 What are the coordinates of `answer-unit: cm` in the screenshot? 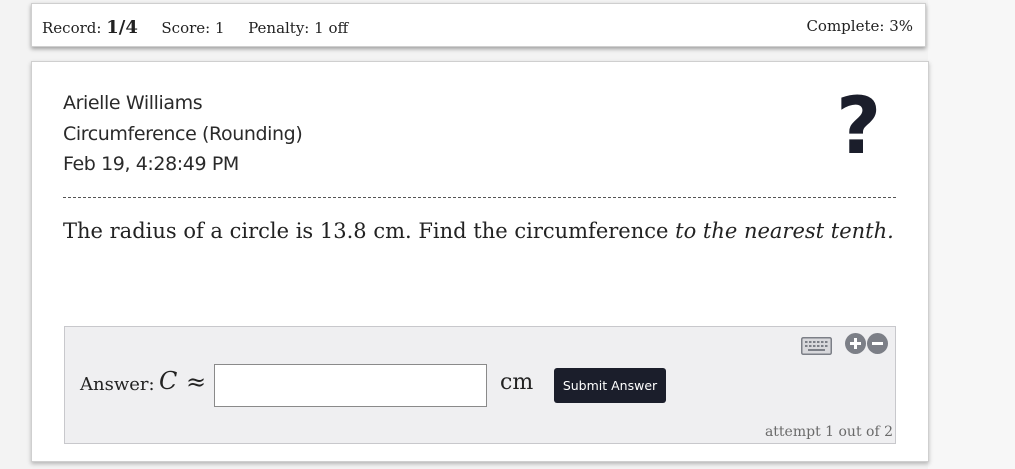 It's located at (517, 382).